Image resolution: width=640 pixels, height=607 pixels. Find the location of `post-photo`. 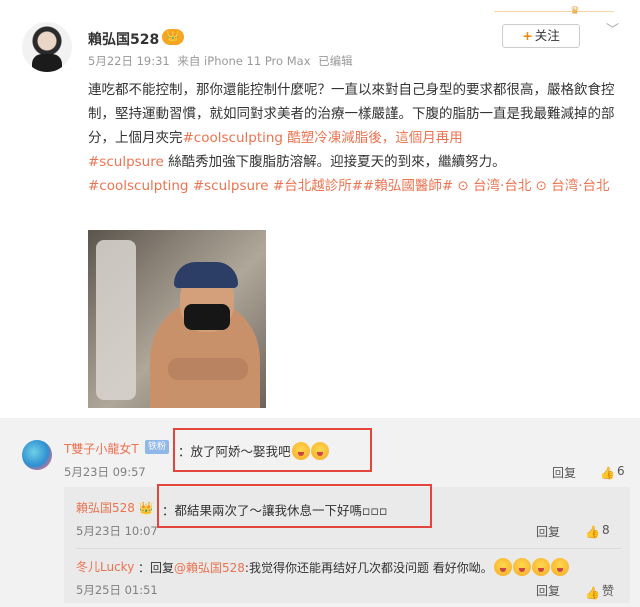

post-photo is located at coordinates (177, 319).